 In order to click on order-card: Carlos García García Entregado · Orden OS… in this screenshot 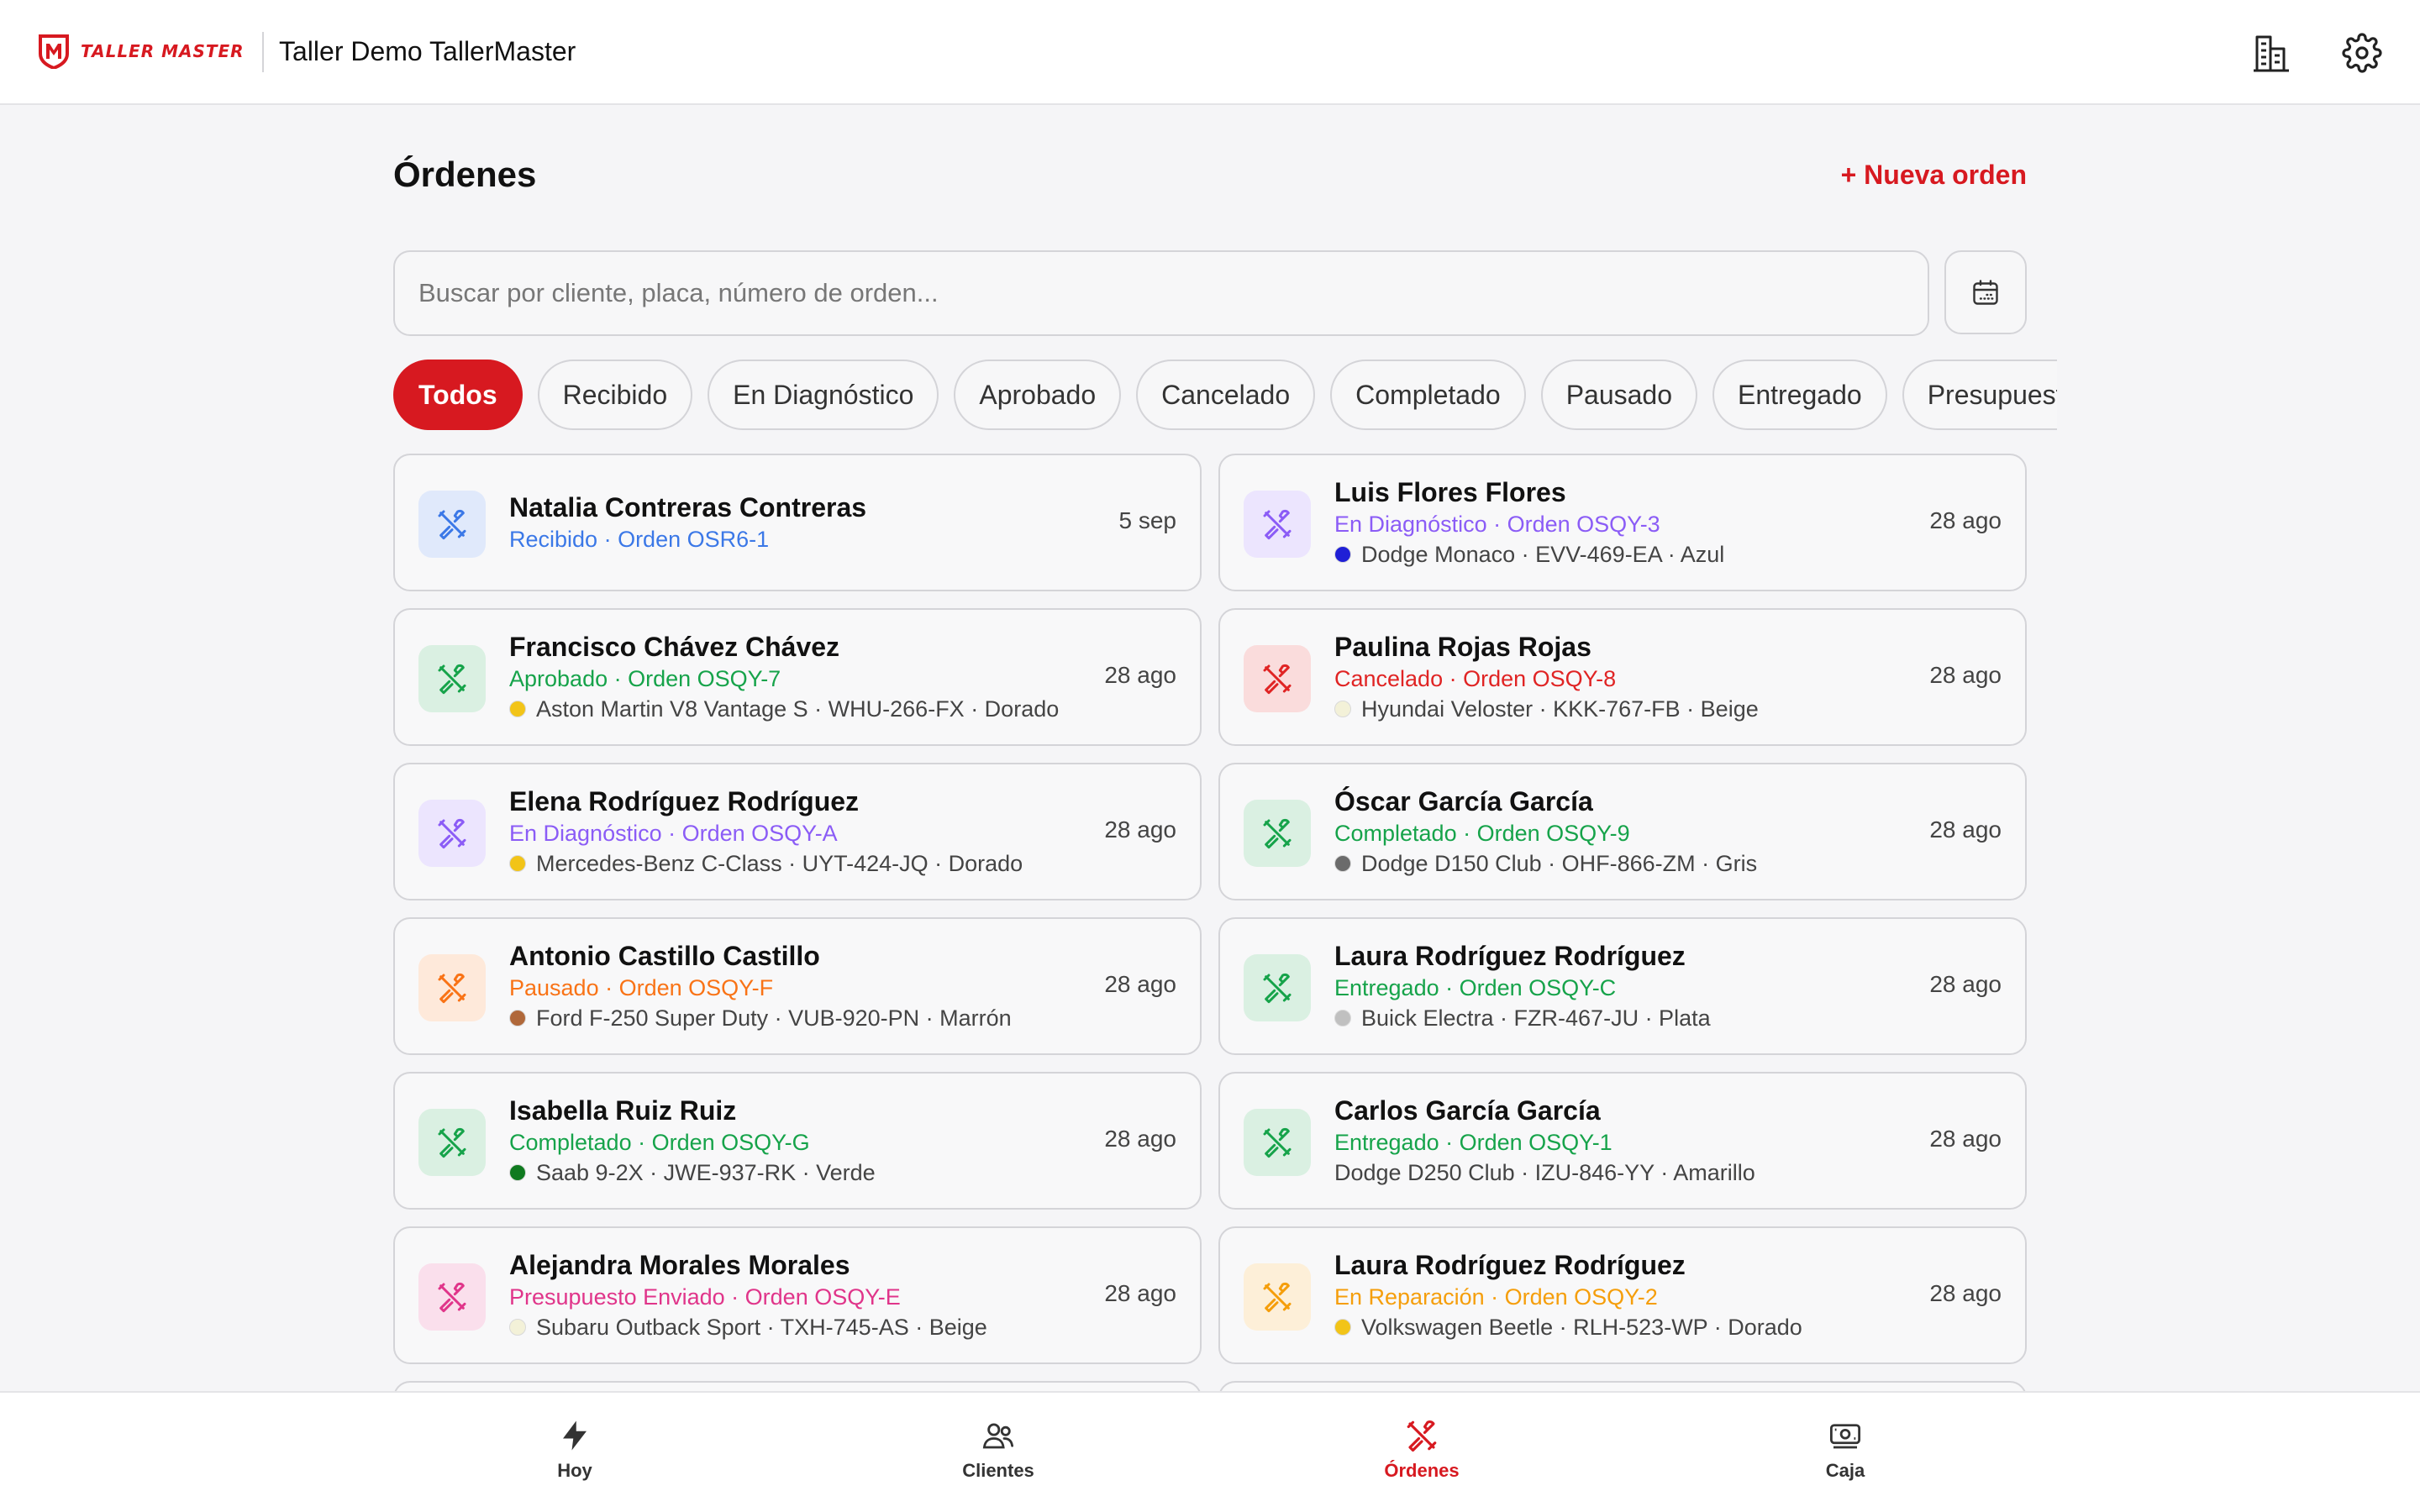, I will do `click(1622, 1141)`.